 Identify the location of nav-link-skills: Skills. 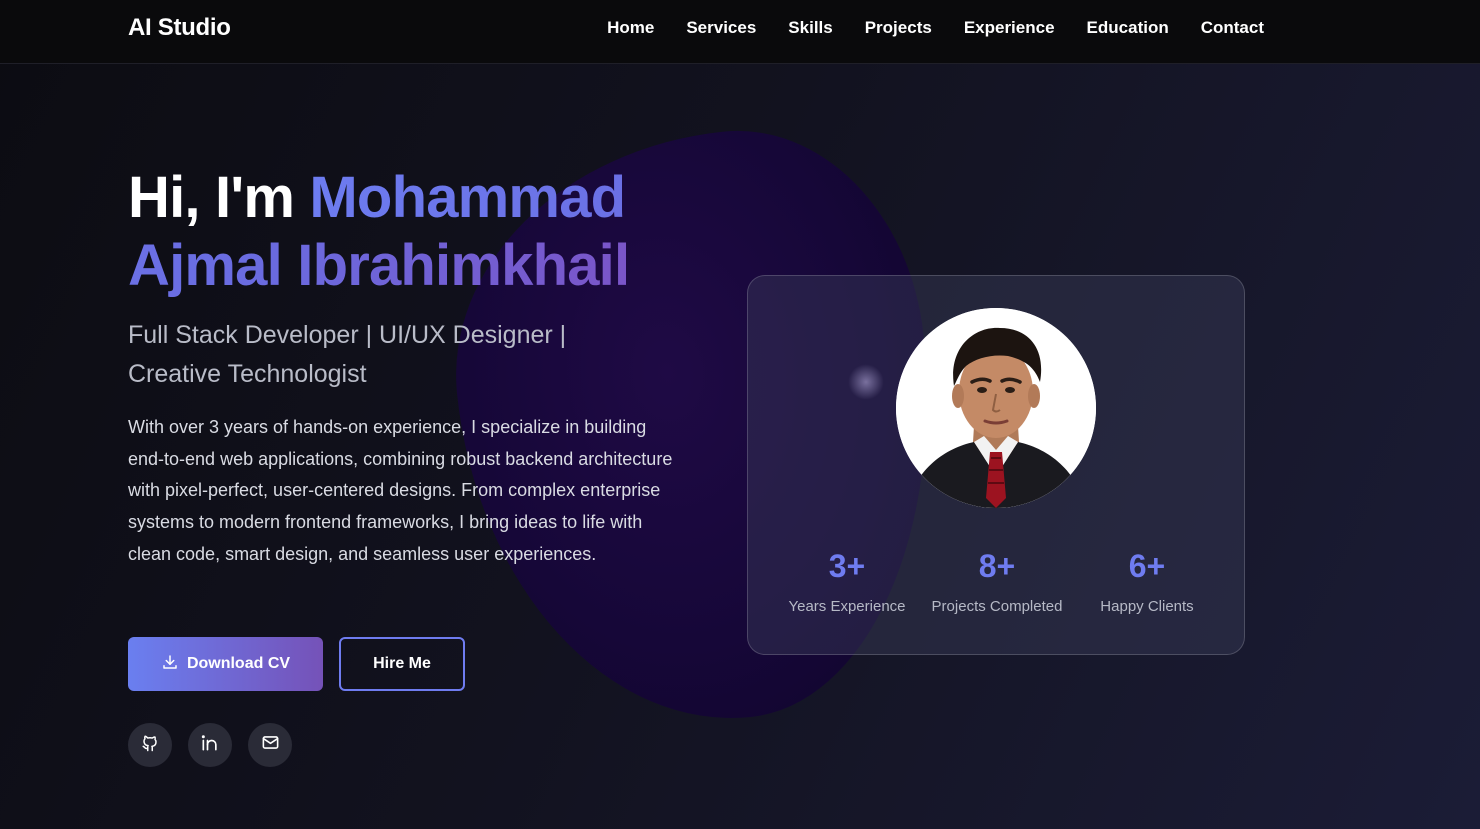
(810, 28).